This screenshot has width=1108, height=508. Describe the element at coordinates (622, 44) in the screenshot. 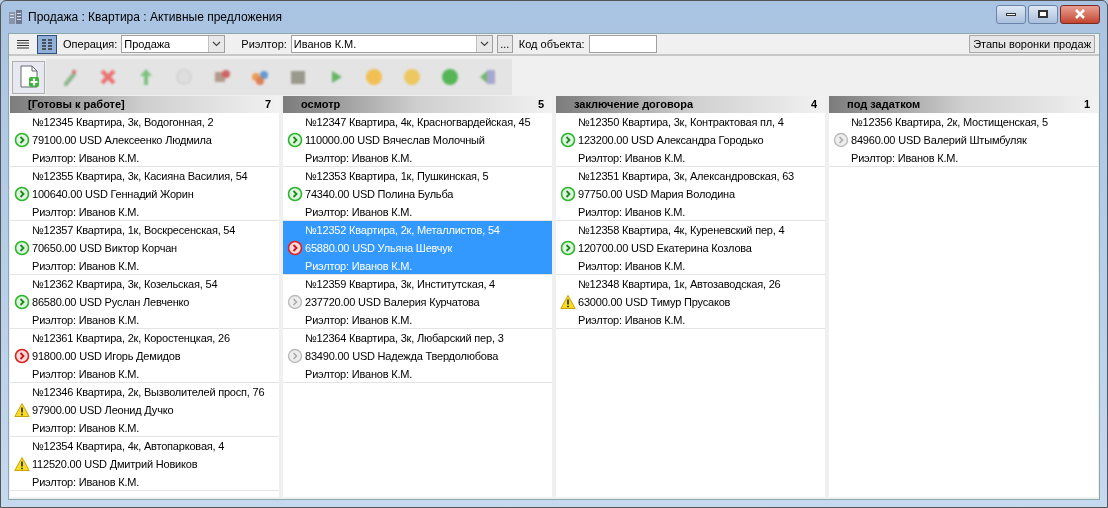

I see `object-code-field` at that location.